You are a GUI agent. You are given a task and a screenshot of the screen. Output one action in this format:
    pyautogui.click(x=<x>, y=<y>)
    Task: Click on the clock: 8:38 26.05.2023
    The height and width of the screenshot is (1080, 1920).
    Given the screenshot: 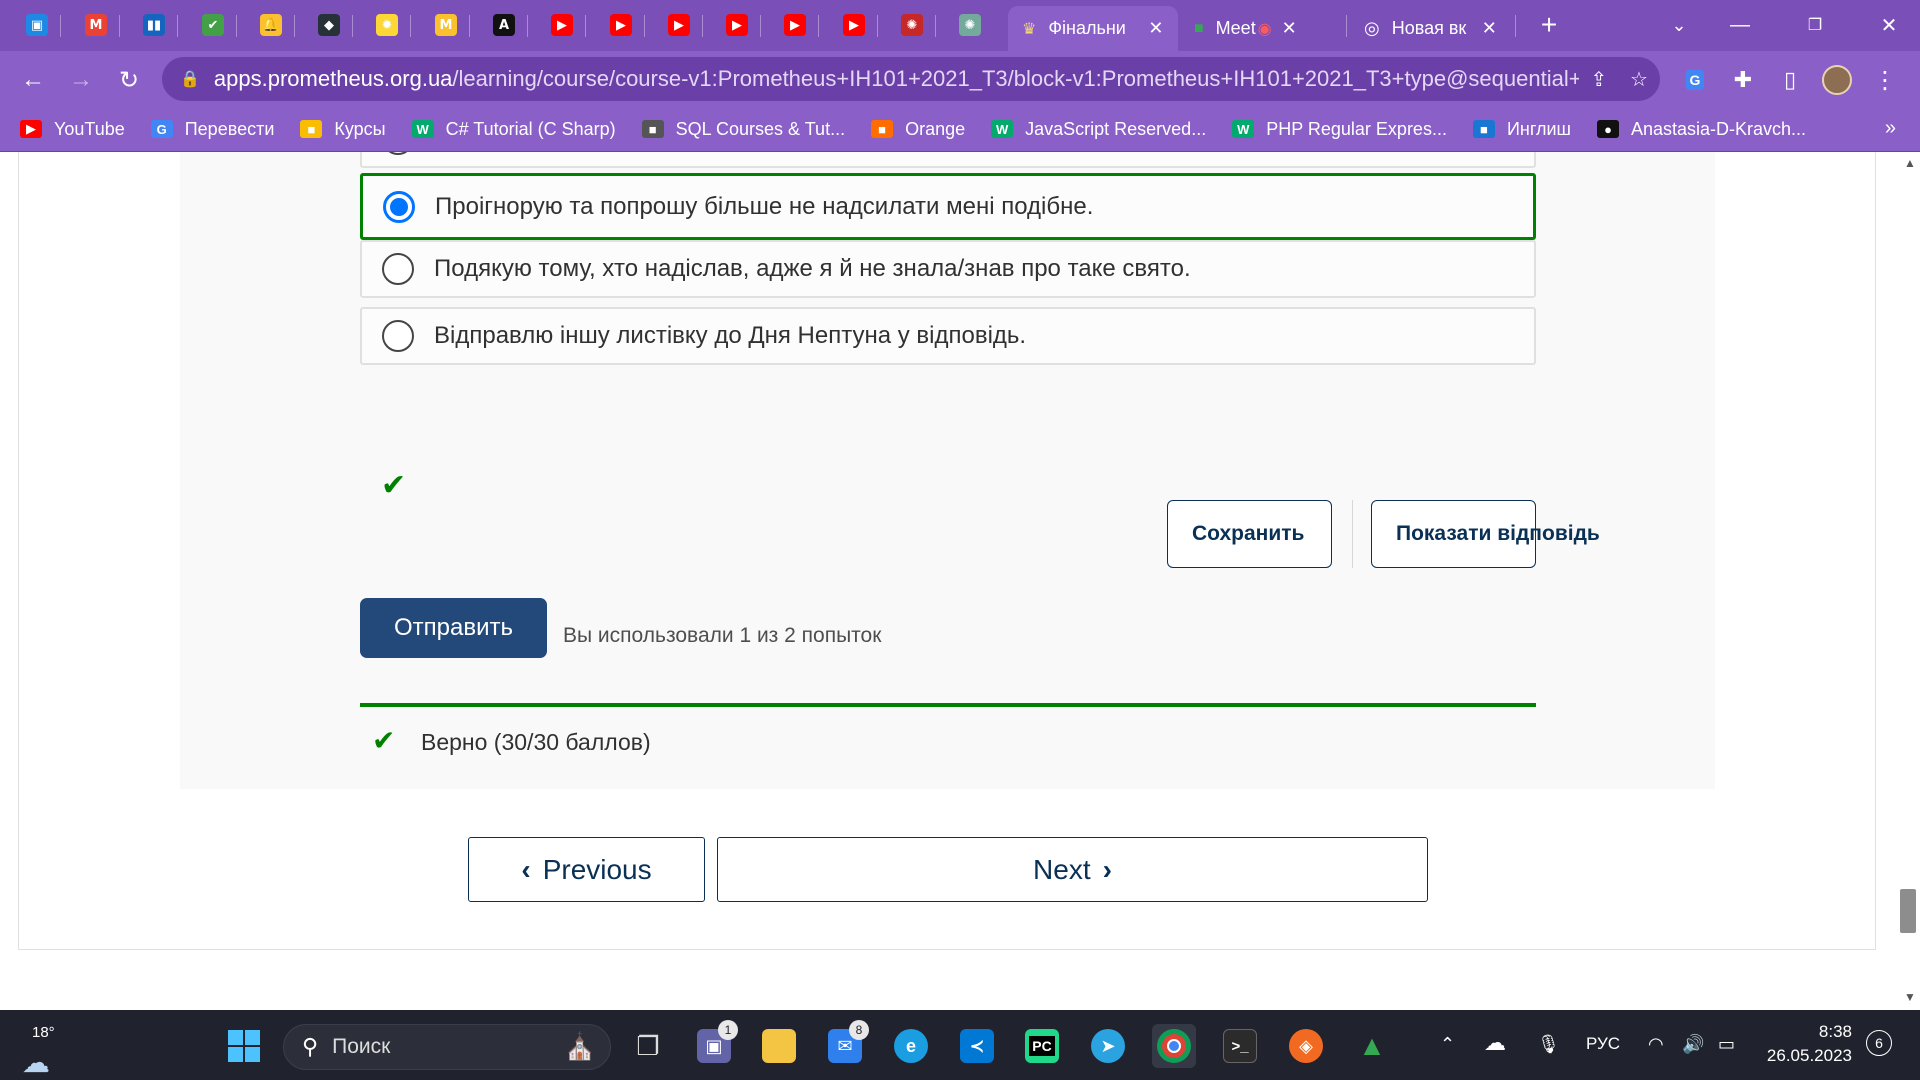 What is the action you would take?
    pyautogui.click(x=1807, y=1044)
    